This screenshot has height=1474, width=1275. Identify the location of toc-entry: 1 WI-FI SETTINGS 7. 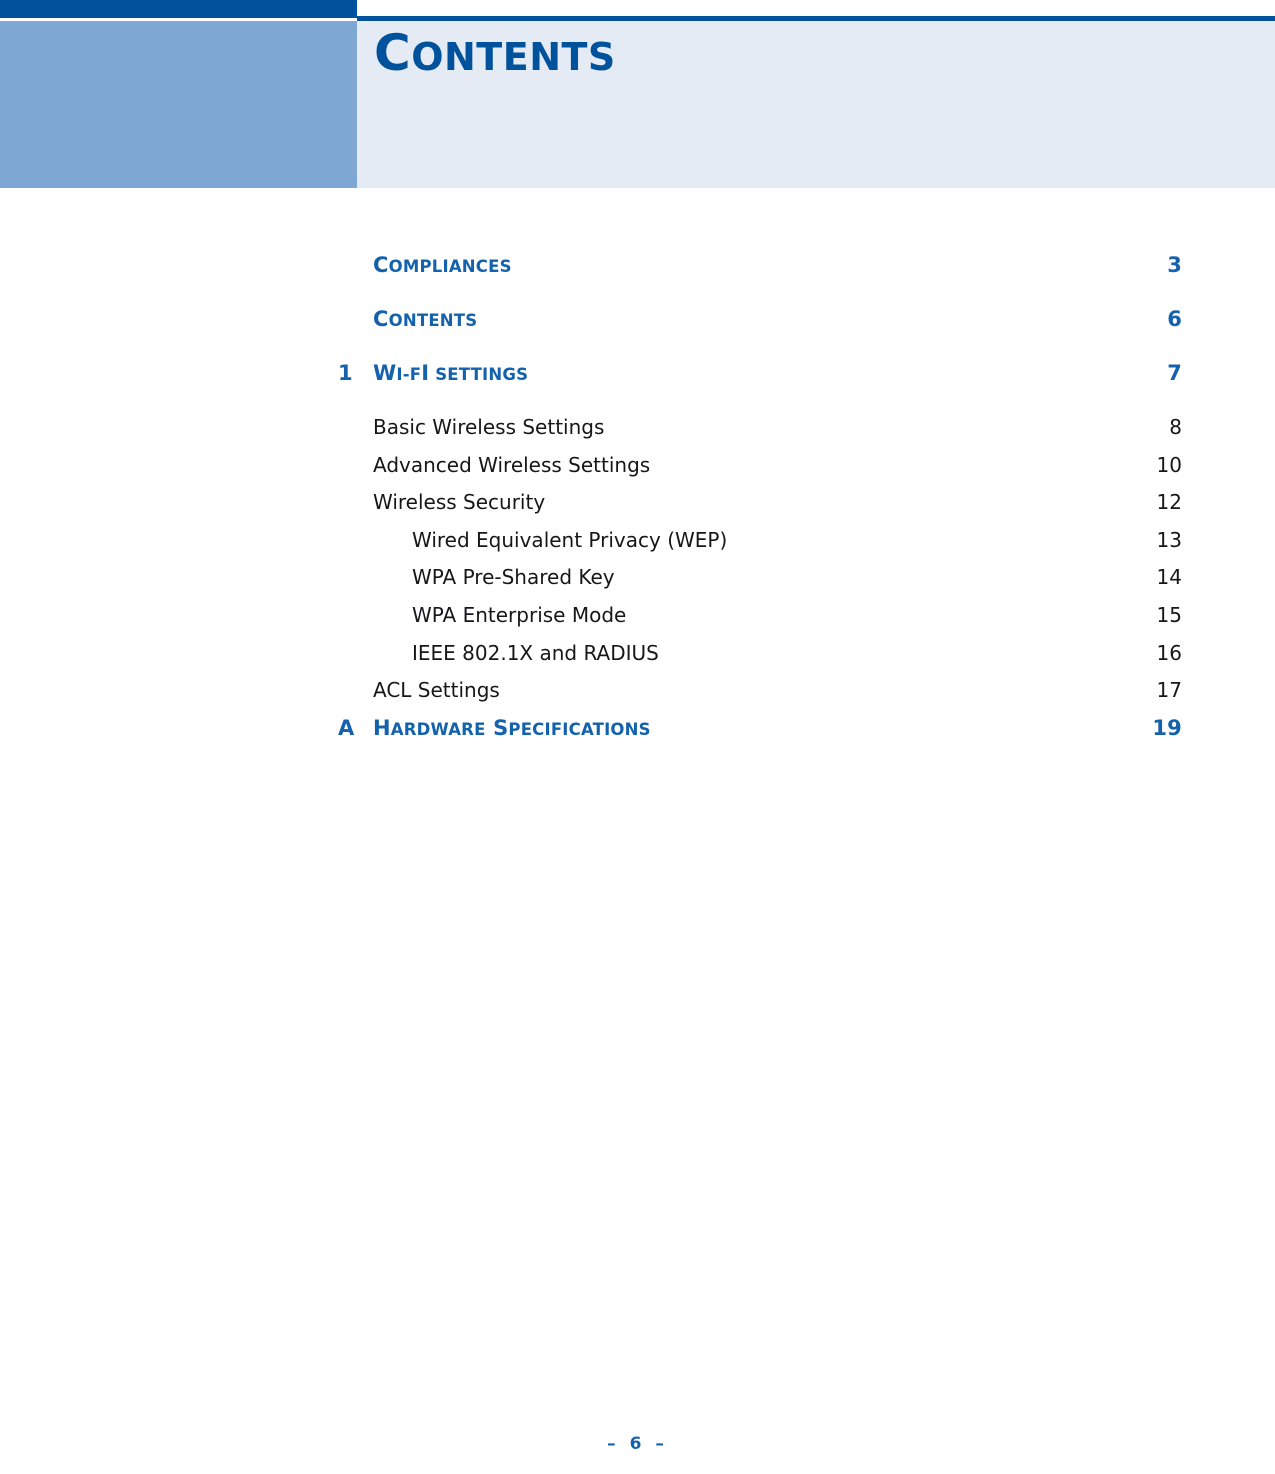
(637, 387).